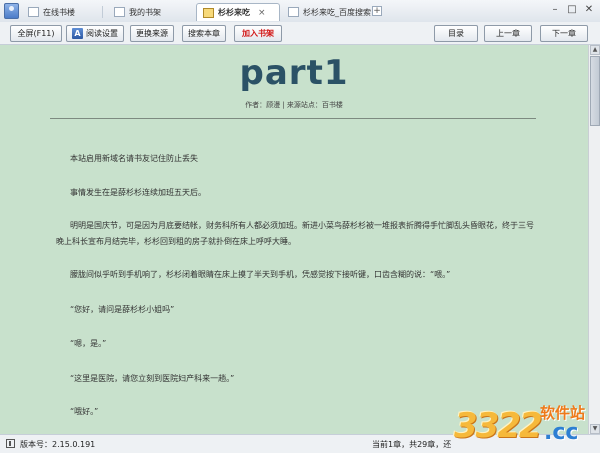 Image resolution: width=600 pixels, height=453 pixels. What do you see at coordinates (102, 33) in the screenshot?
I see `reading-settings-label: 阅读设置` at bounding box center [102, 33].